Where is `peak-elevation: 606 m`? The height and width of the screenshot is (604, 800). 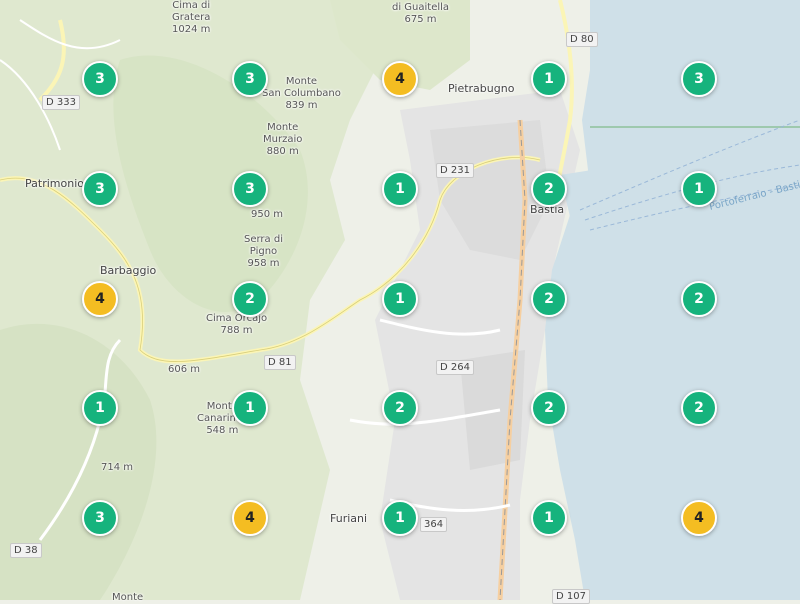
peak-elevation: 606 m is located at coordinates (184, 369).